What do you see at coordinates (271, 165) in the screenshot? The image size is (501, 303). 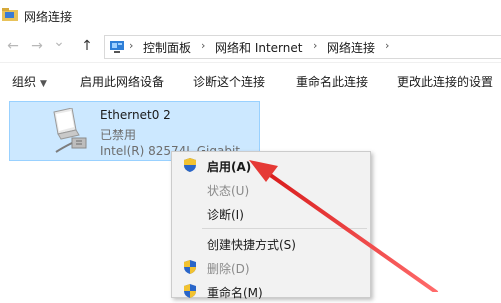 I see `menu-item-enable: 启用(A)` at bounding box center [271, 165].